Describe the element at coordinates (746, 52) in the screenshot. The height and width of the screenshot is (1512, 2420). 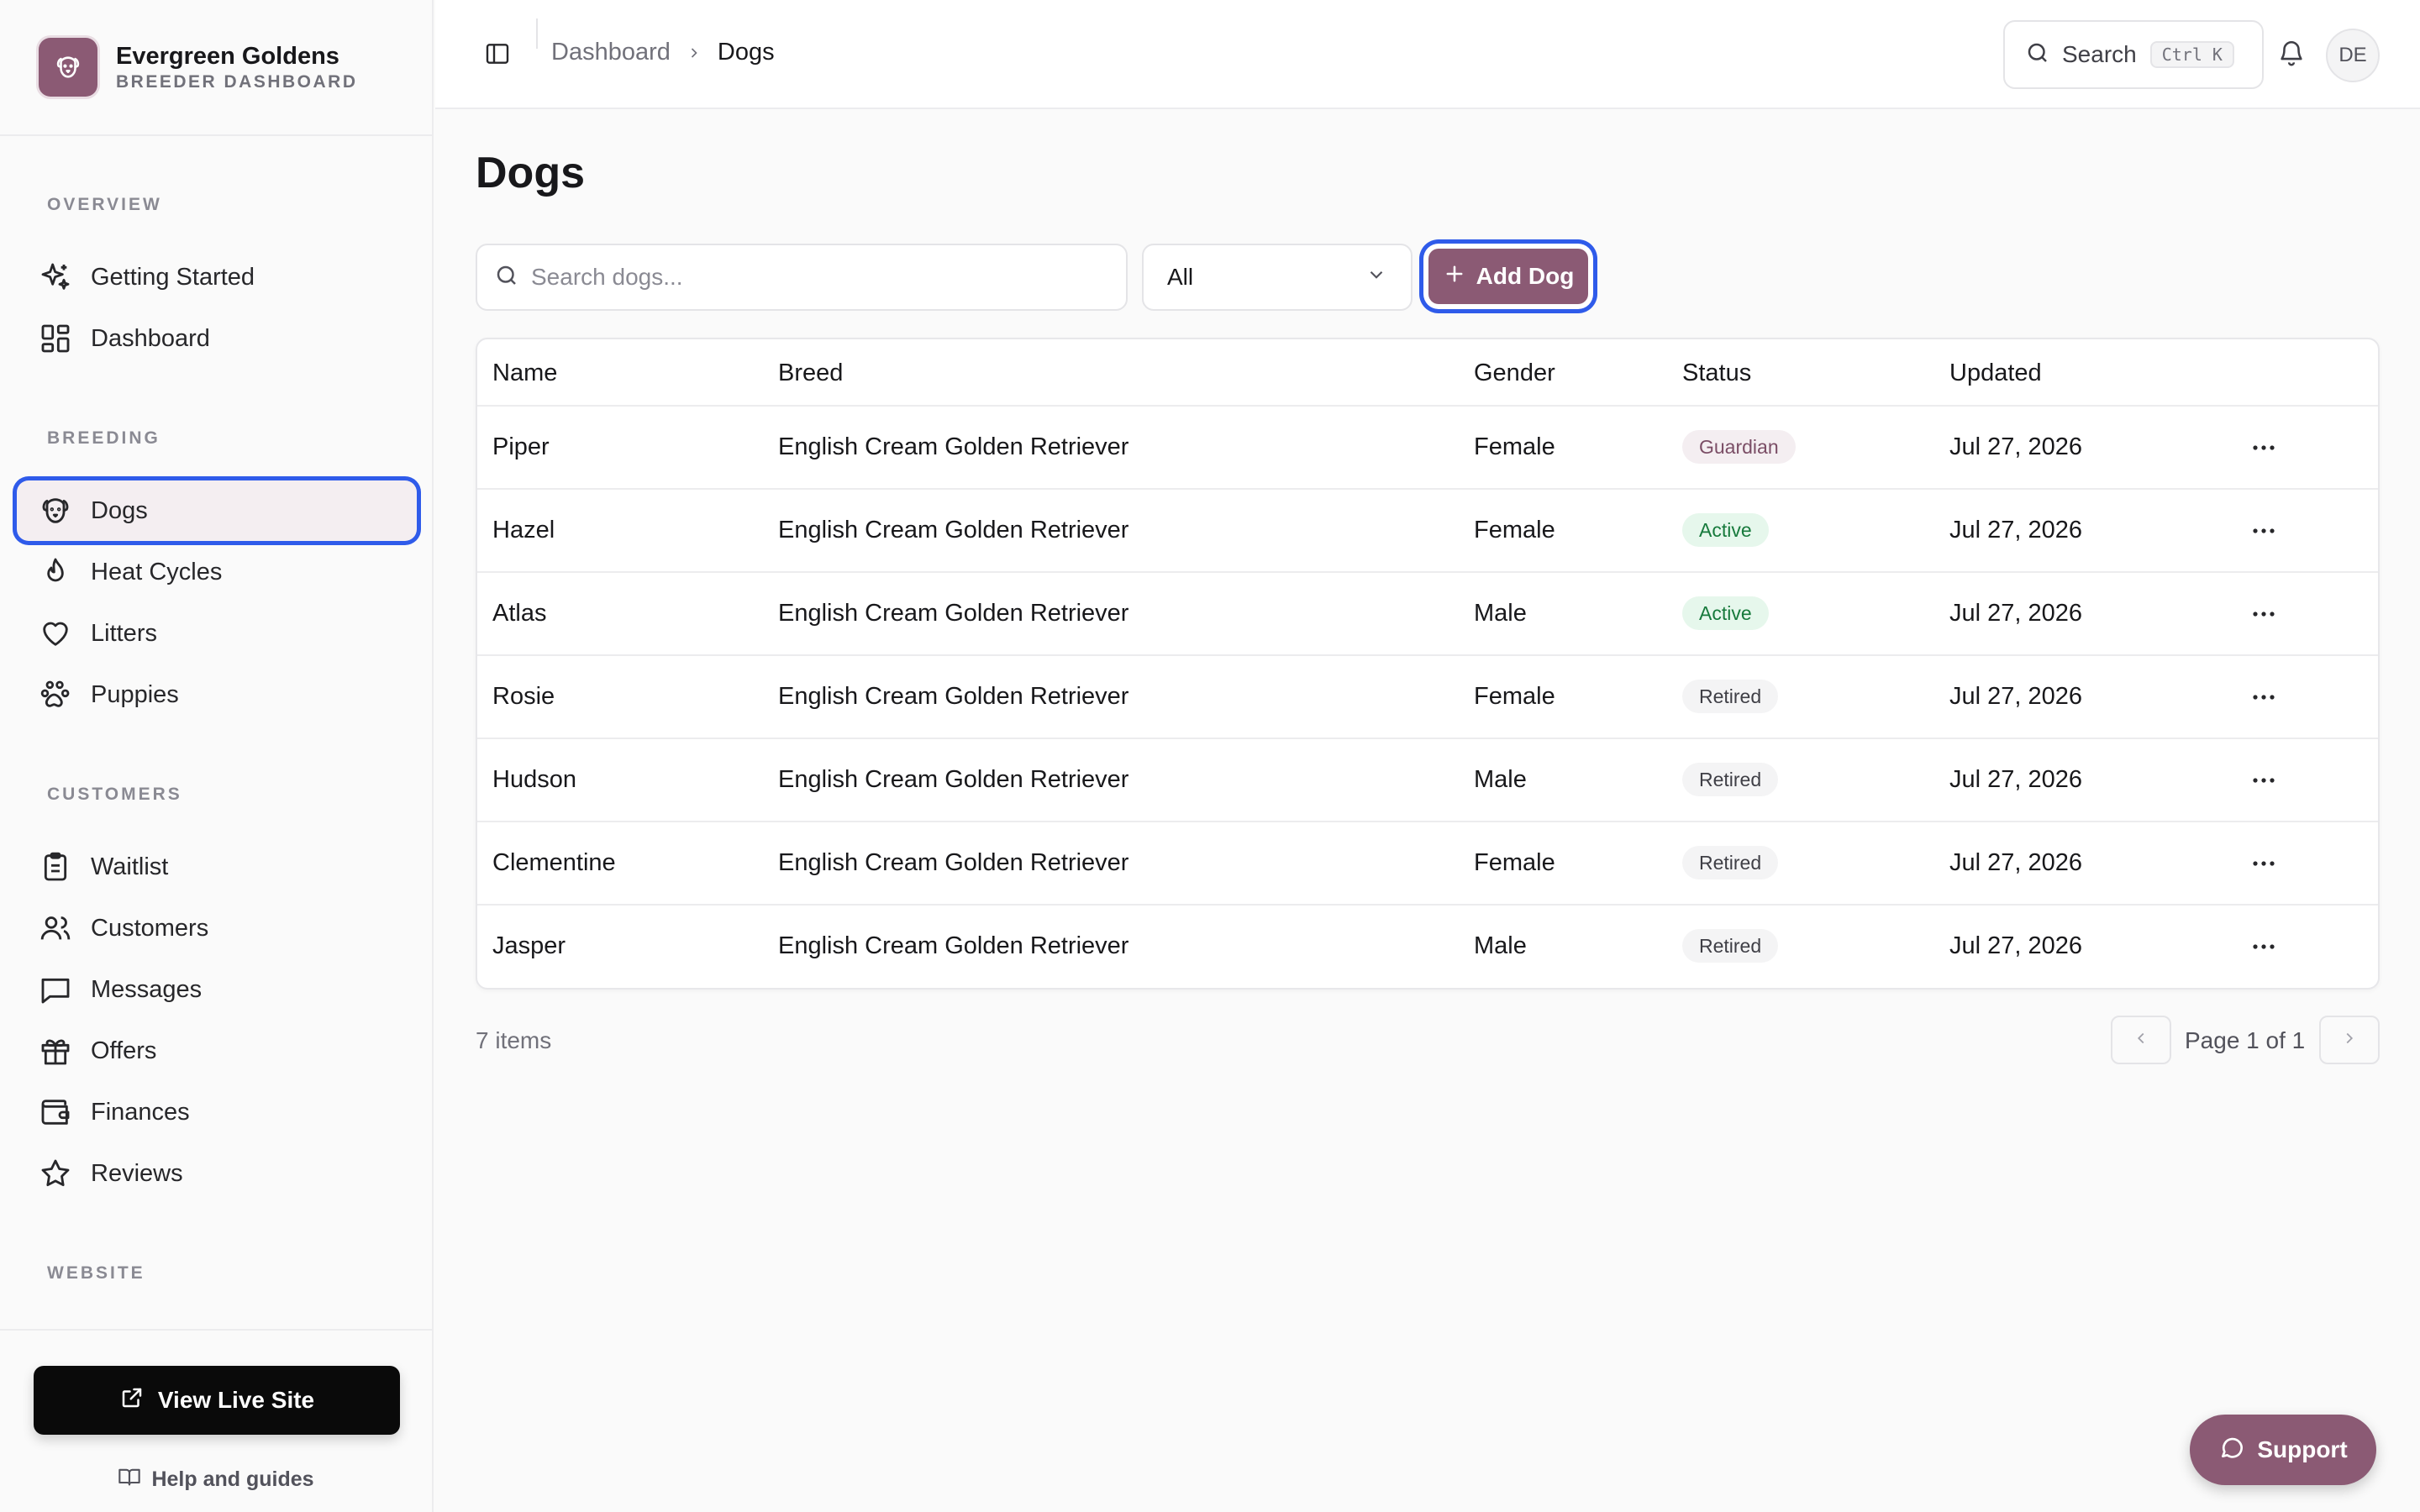
I see `breadcrumb-dogs: Dogs` at that location.